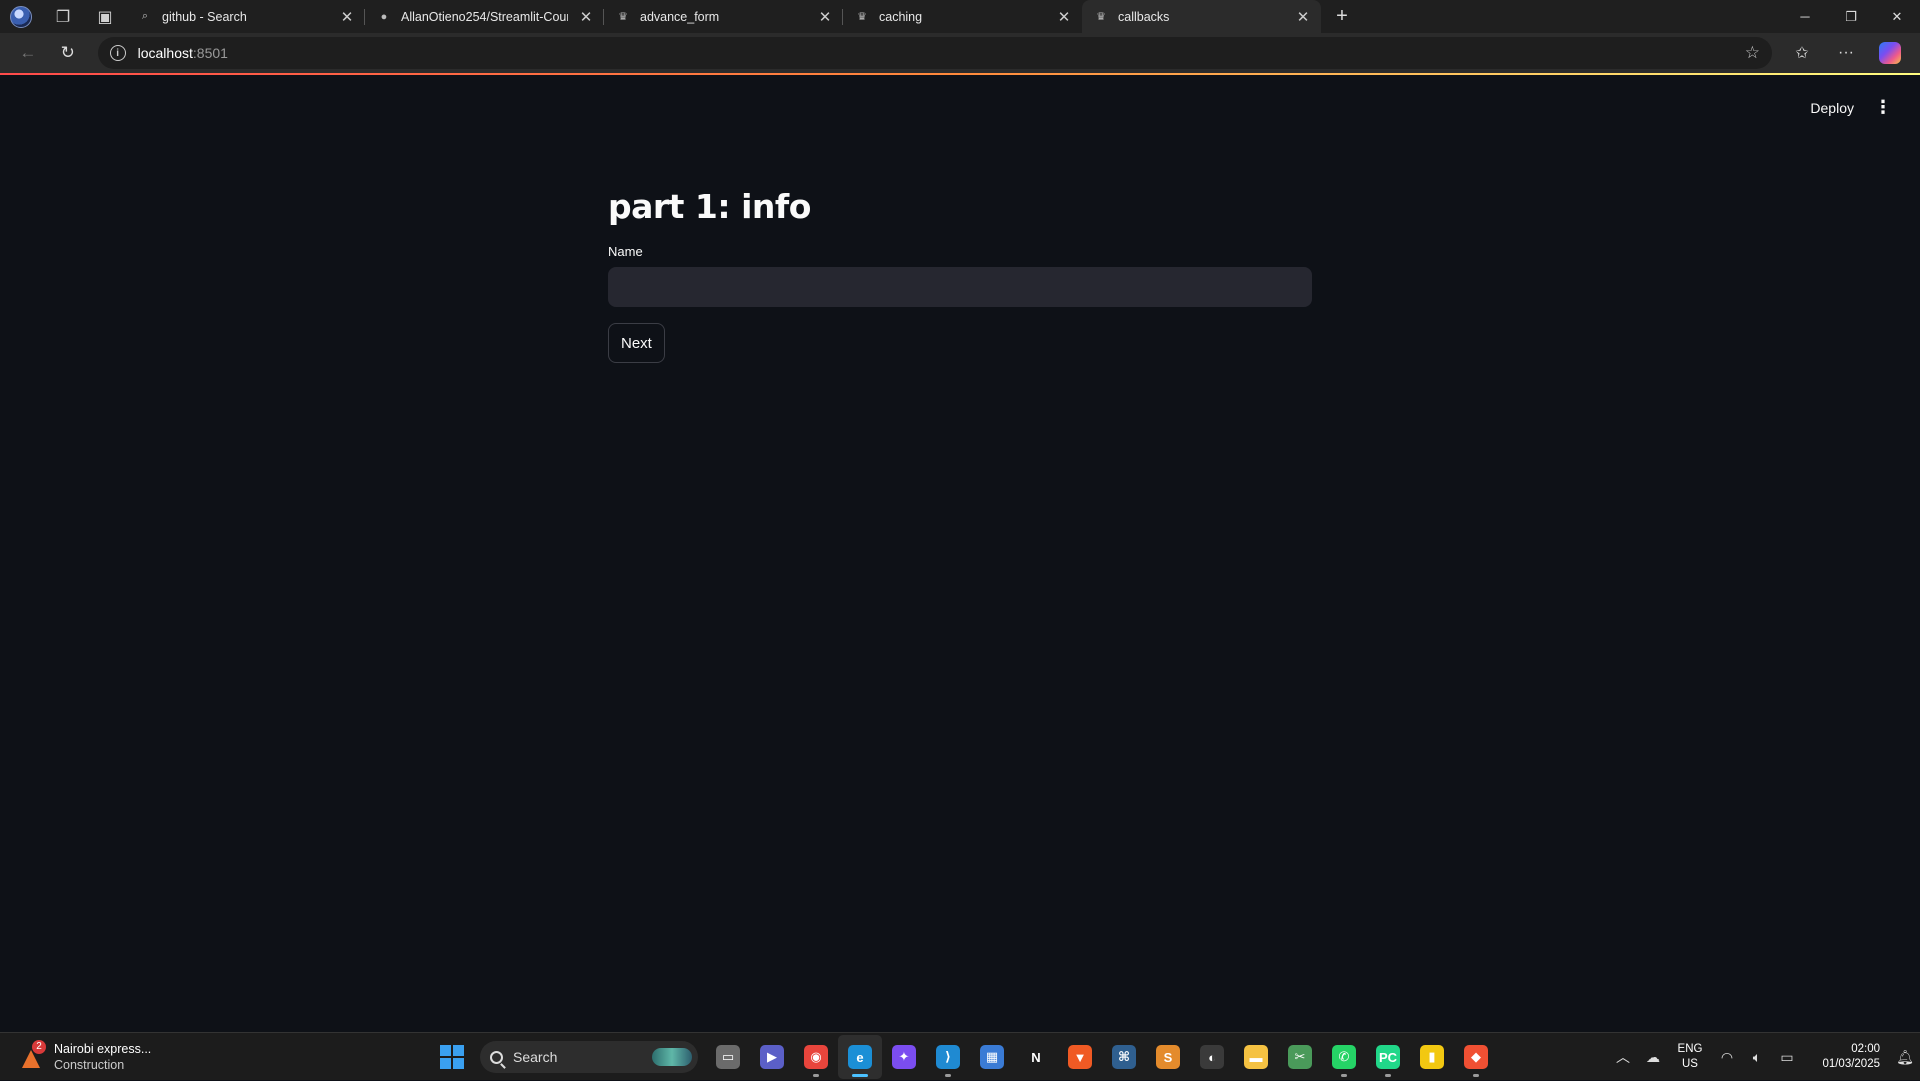  I want to click on teams-meet-icon: ▶, so click(772, 1057).